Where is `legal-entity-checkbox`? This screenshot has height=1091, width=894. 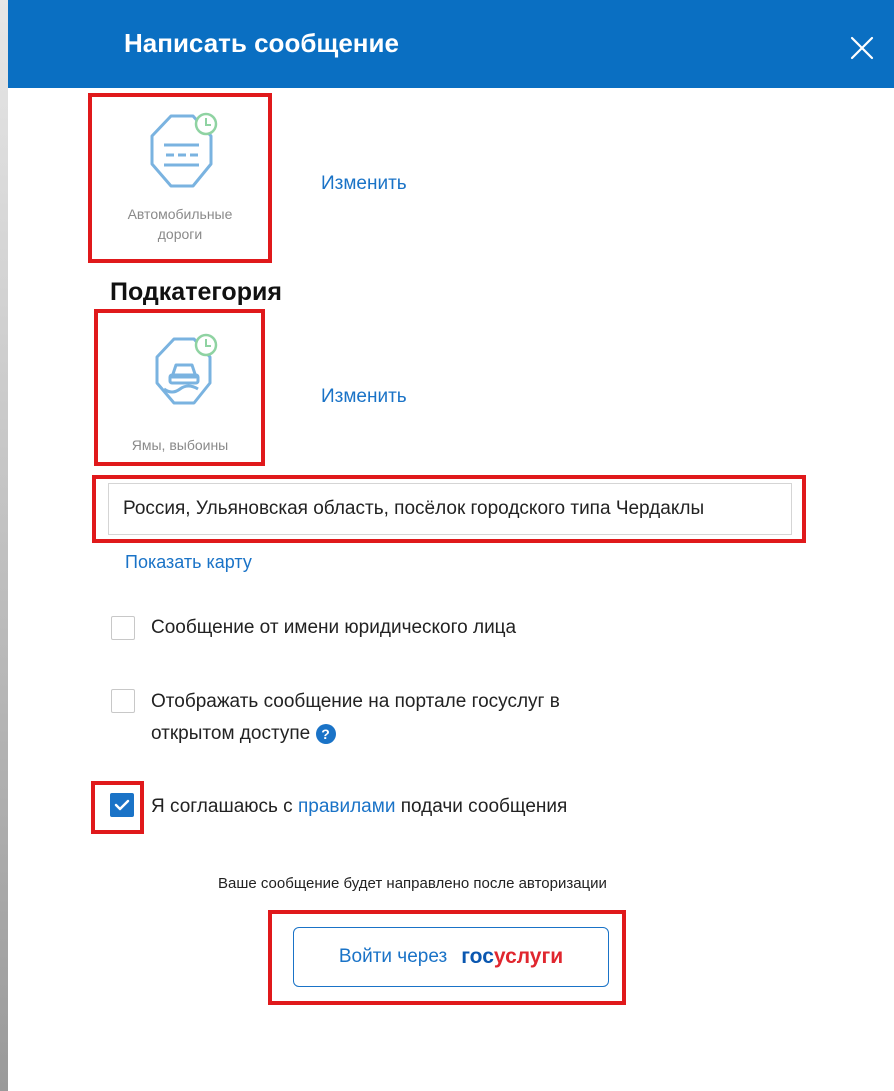
legal-entity-checkbox is located at coordinates (123, 628).